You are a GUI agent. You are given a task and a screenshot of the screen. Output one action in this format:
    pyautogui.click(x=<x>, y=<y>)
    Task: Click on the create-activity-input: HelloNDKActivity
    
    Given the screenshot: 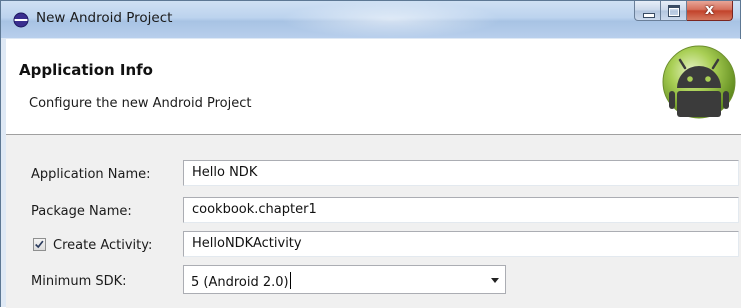 What is the action you would take?
    pyautogui.click(x=461, y=244)
    